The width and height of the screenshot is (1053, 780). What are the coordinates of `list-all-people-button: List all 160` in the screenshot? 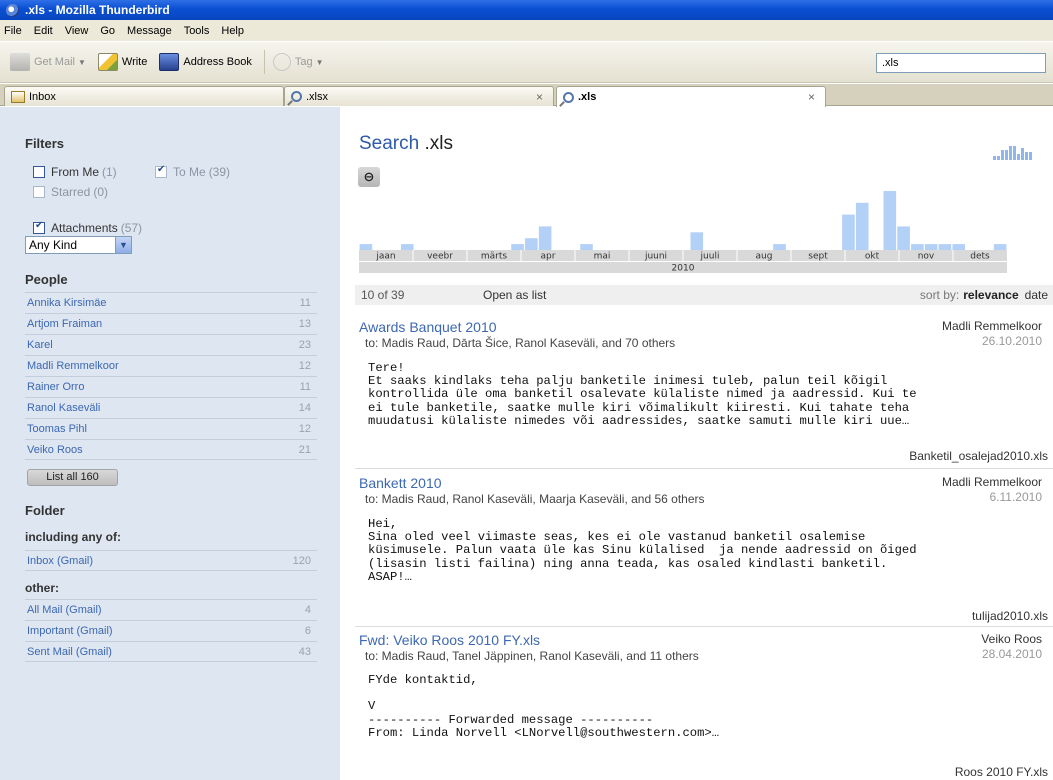 It's located at (72, 477).